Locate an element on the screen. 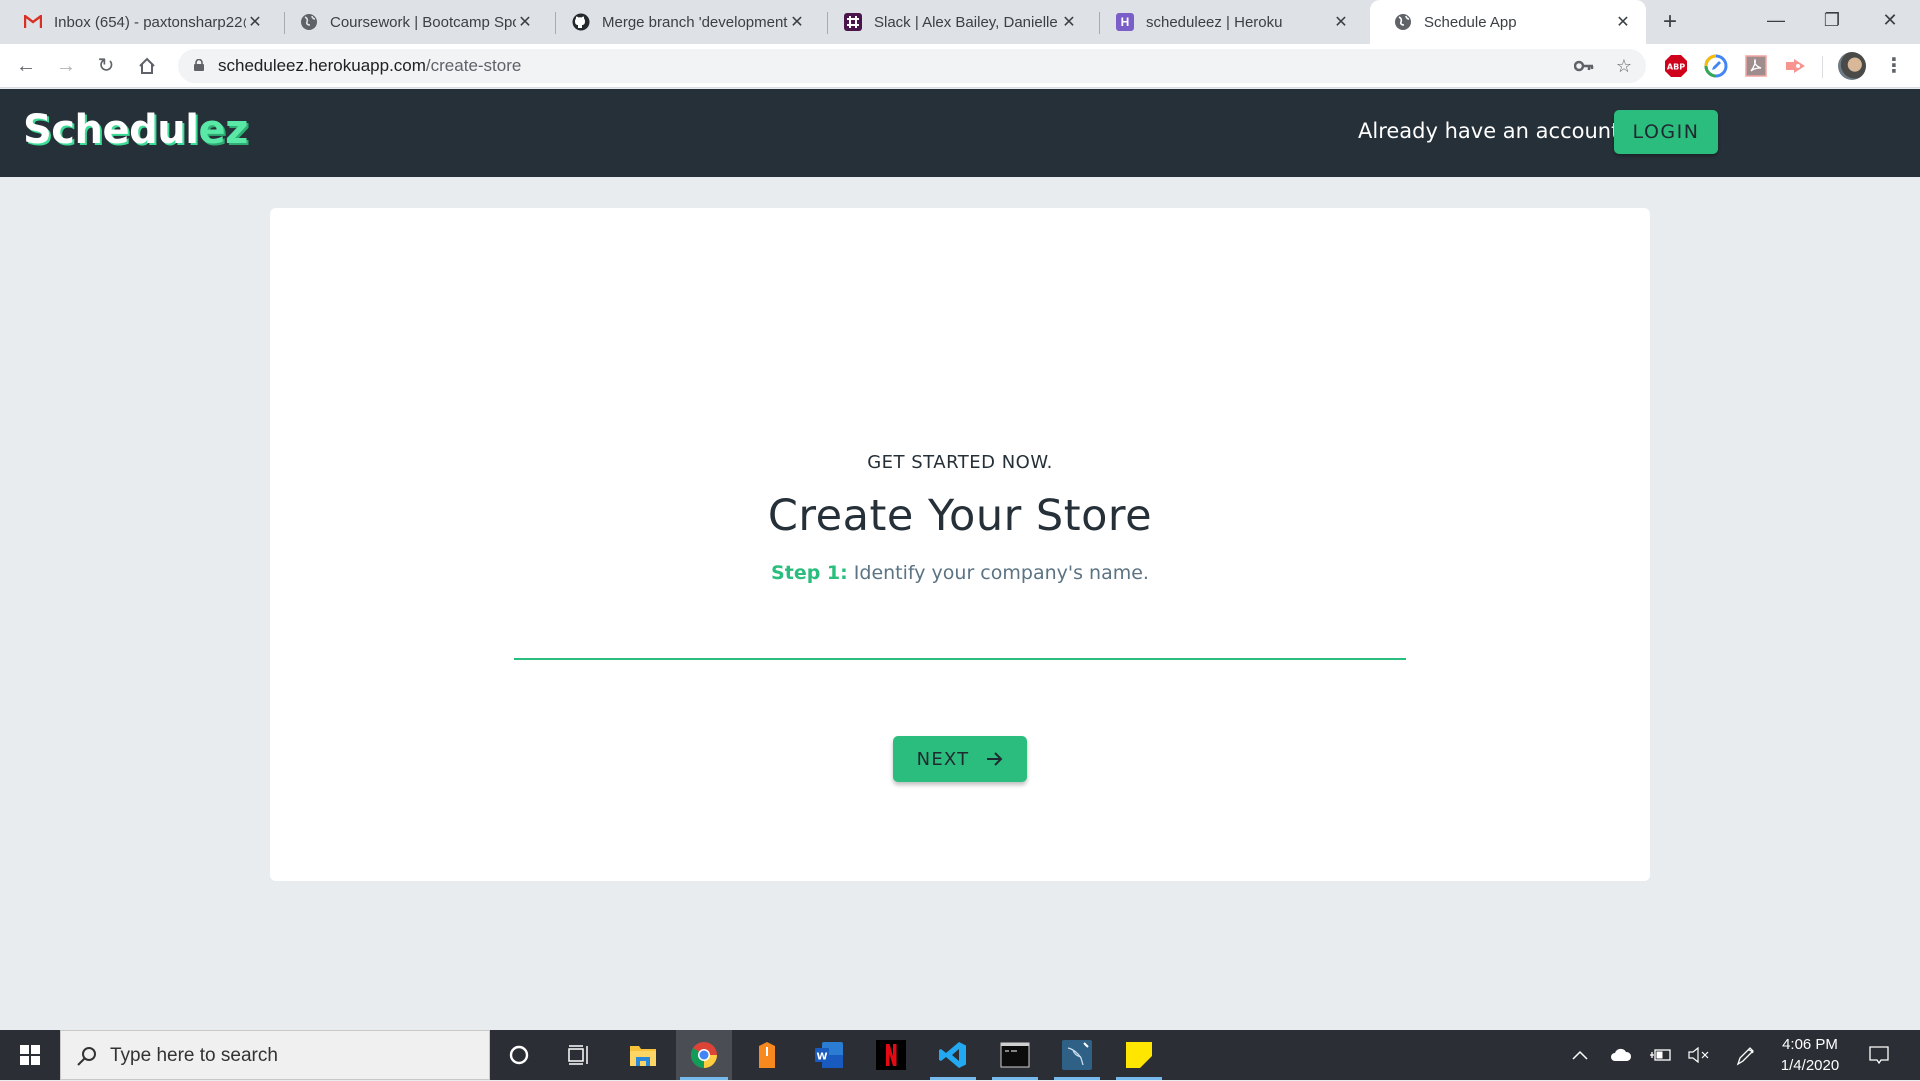  chevron-up-icon is located at coordinates (1580, 1055).